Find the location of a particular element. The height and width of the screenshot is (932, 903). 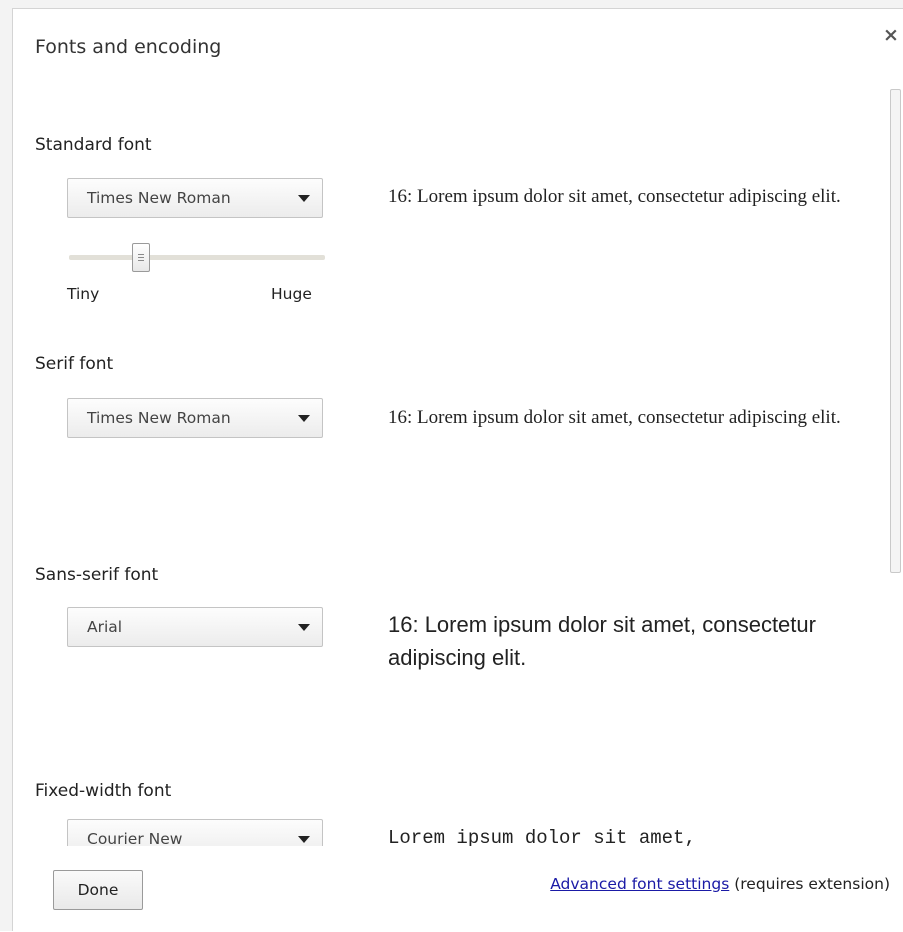

close-icon: × is located at coordinates (891, 35).